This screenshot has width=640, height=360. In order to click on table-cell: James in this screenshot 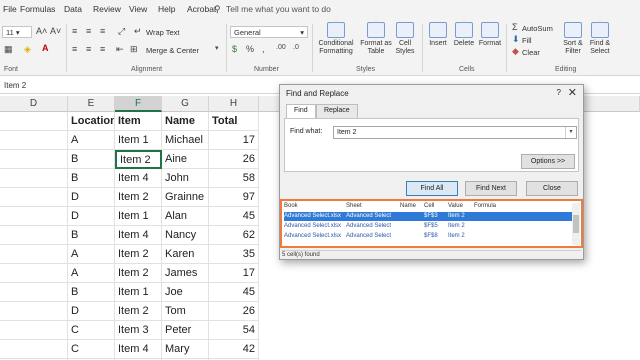, I will do `click(185, 273)`.